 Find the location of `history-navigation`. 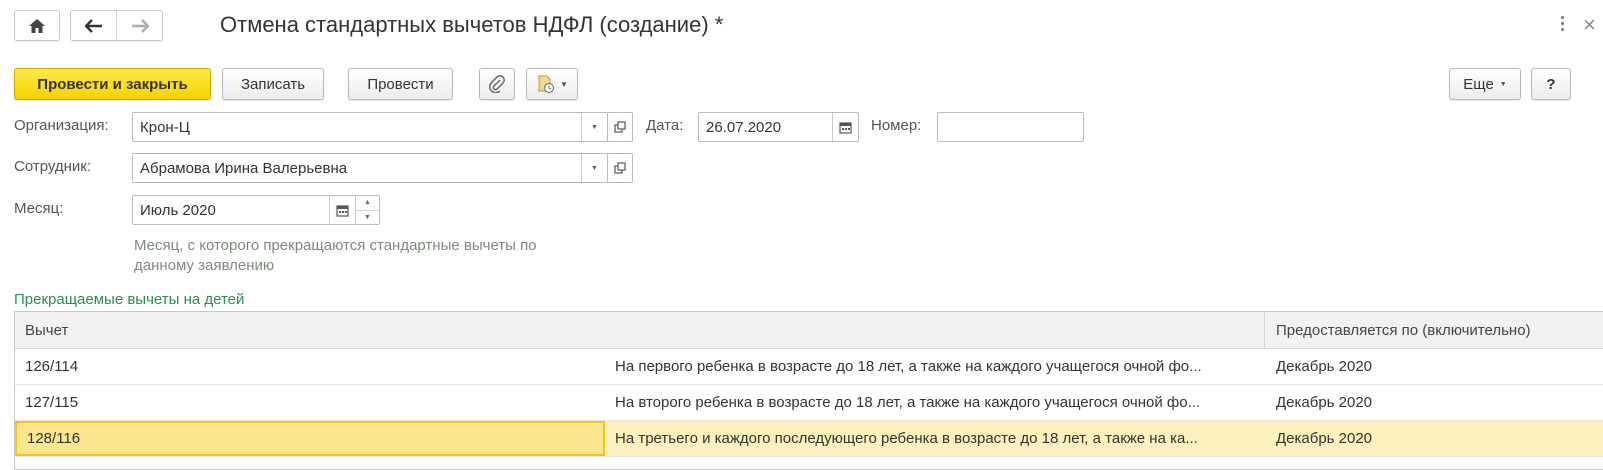

history-navigation is located at coordinates (116, 25).